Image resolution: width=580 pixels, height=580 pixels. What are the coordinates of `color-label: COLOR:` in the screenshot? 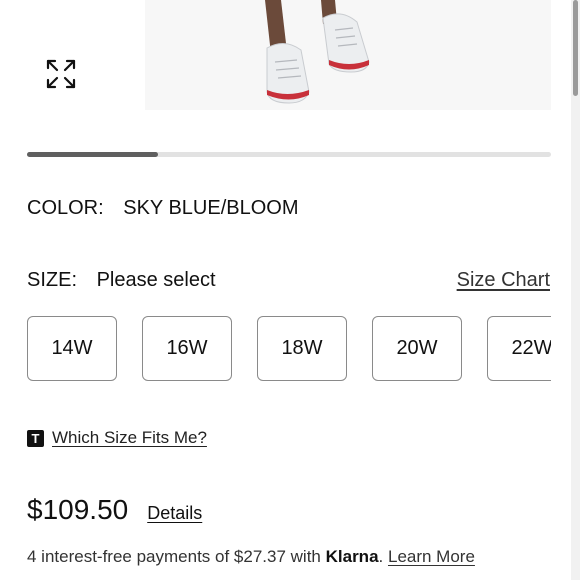 It's located at (65, 208).